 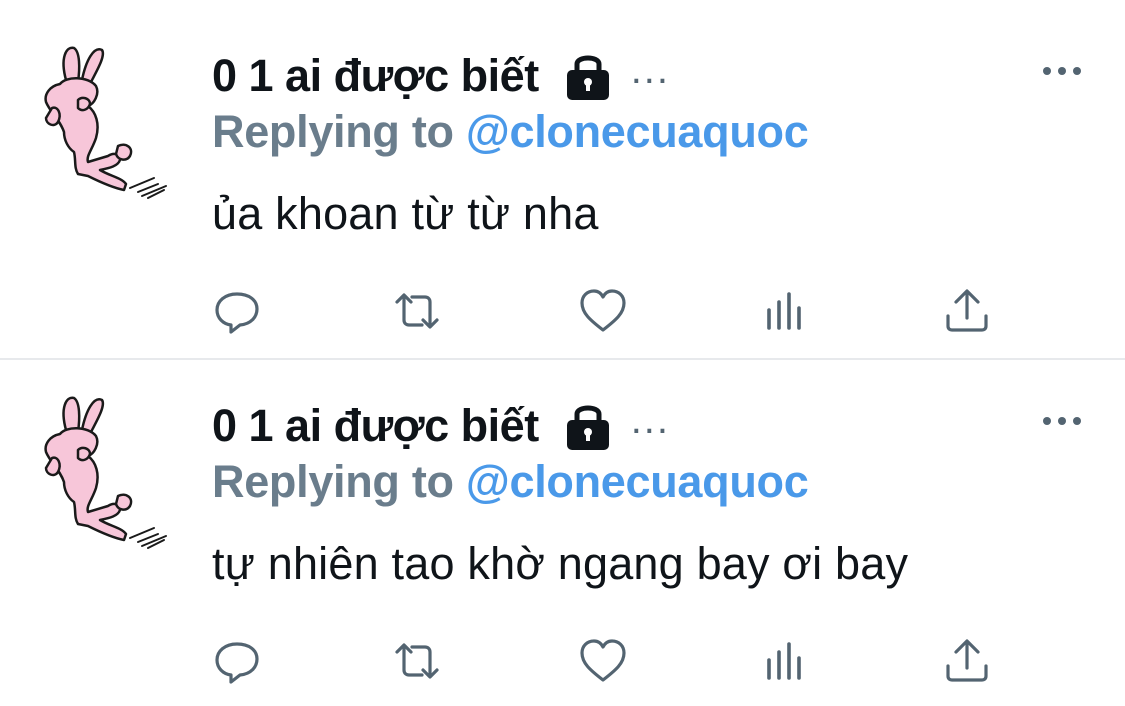 I want to click on tweet-text: ủa khoan từ từ nha, so click(x=405, y=213).